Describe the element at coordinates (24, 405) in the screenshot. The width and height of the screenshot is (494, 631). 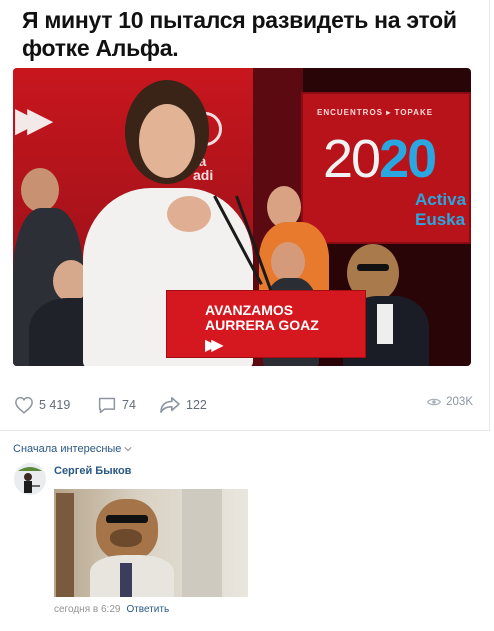
I see `heart-icon` at that location.